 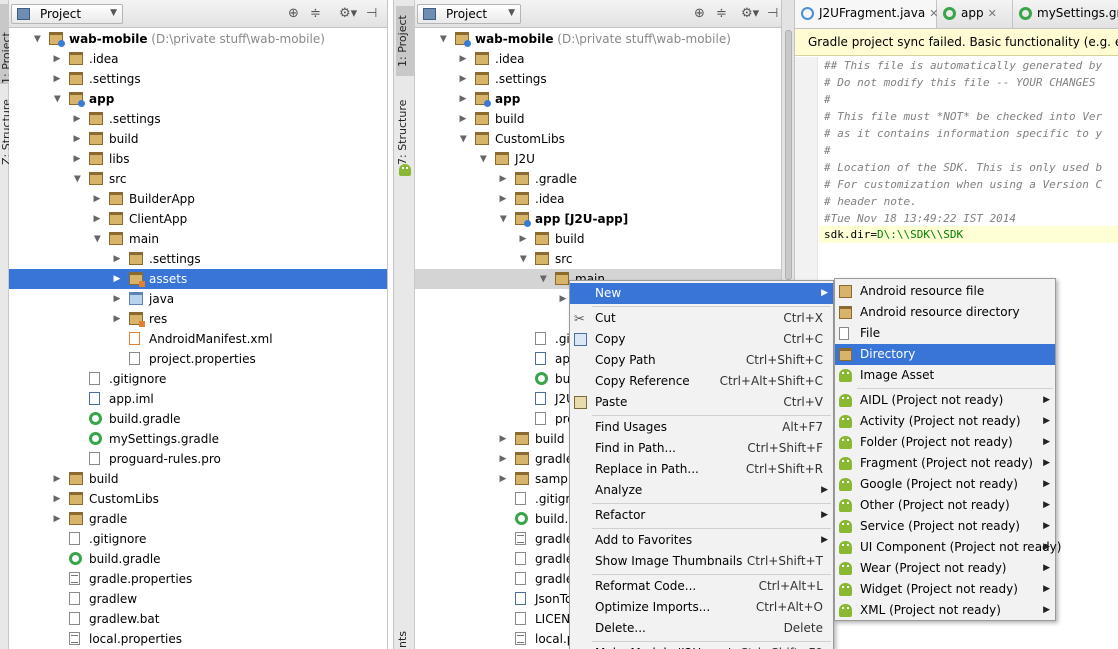 I want to click on tree-row: ▶ assets, so click(x=198, y=279).